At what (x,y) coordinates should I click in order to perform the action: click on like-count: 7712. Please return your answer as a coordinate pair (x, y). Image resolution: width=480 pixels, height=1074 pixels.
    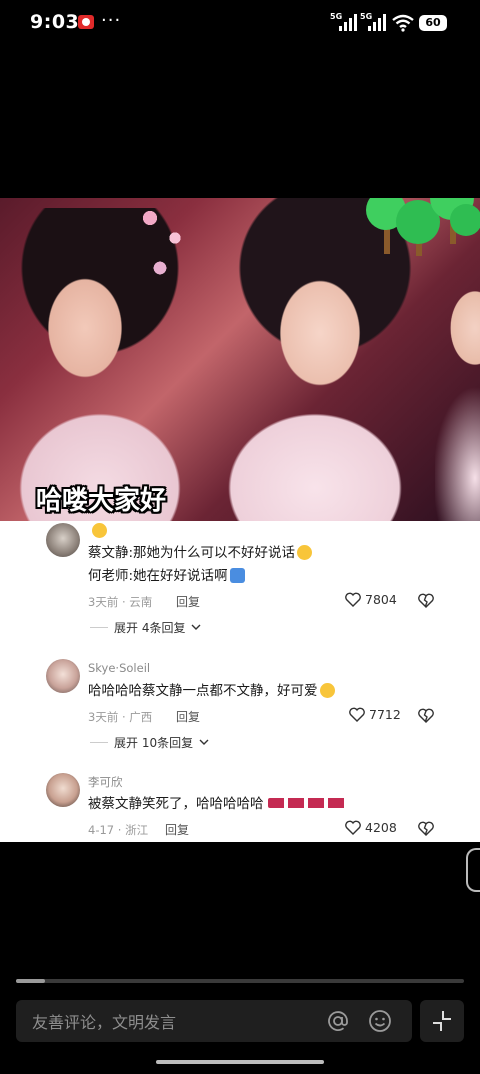
    Looking at the image, I should click on (385, 714).